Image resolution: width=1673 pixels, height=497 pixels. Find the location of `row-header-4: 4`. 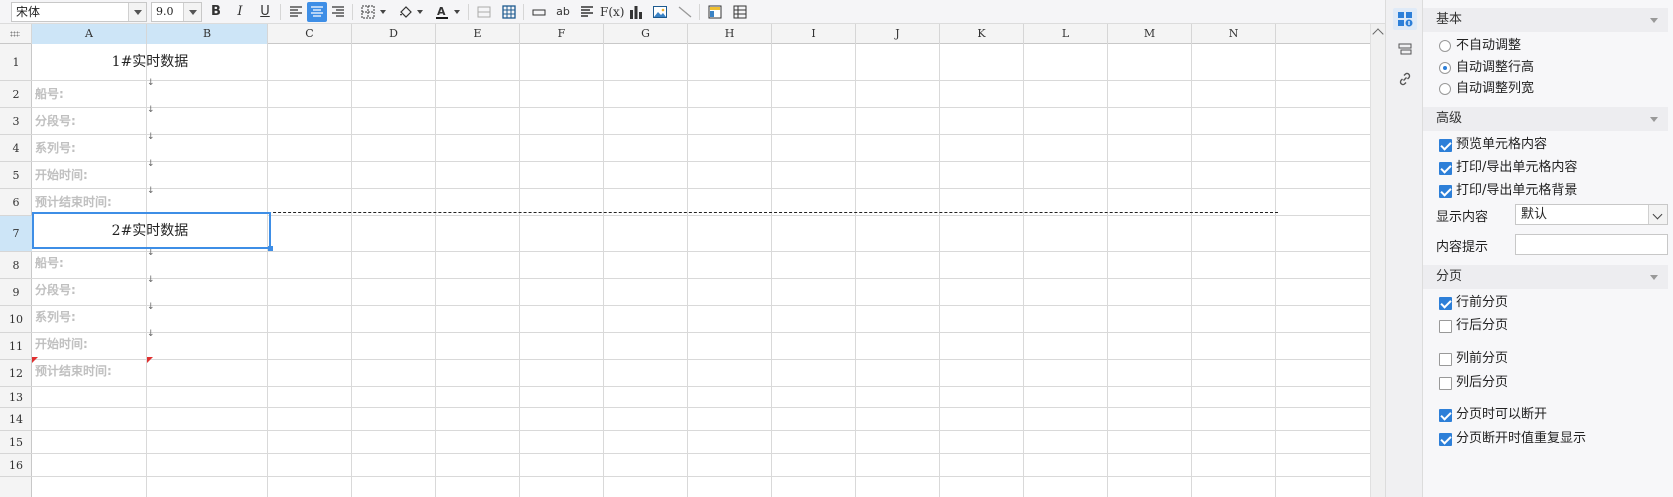

row-header-4: 4 is located at coordinates (16, 148).